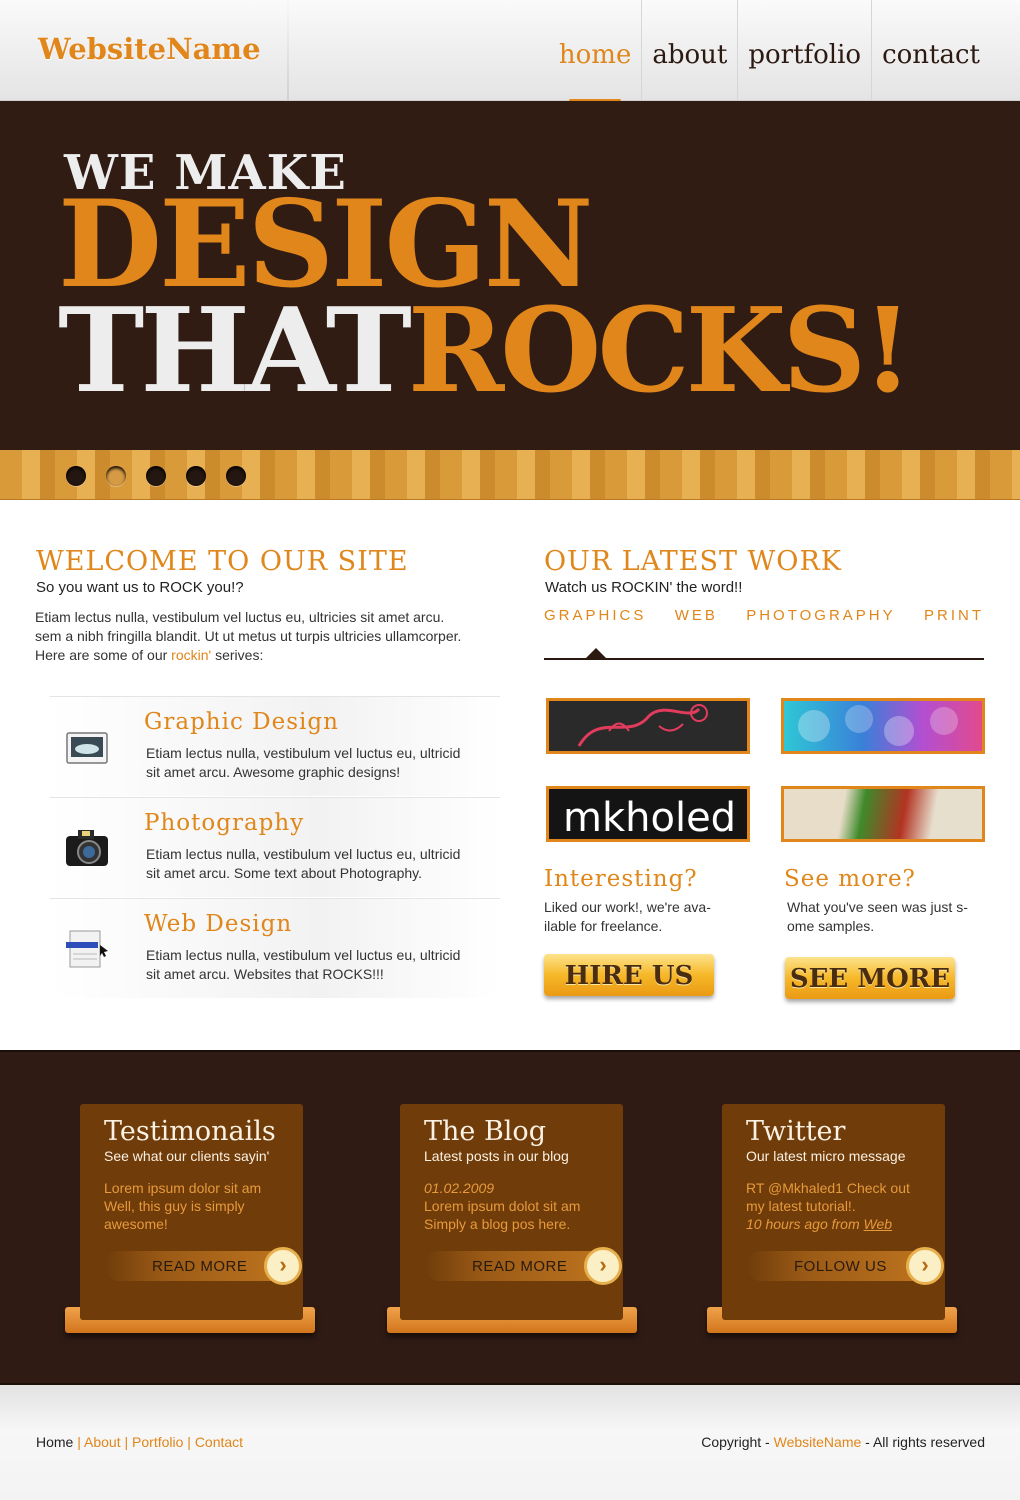 Image resolution: width=1020 pixels, height=1500 pixels. I want to click on footer-link-about: About, so click(102, 1442).